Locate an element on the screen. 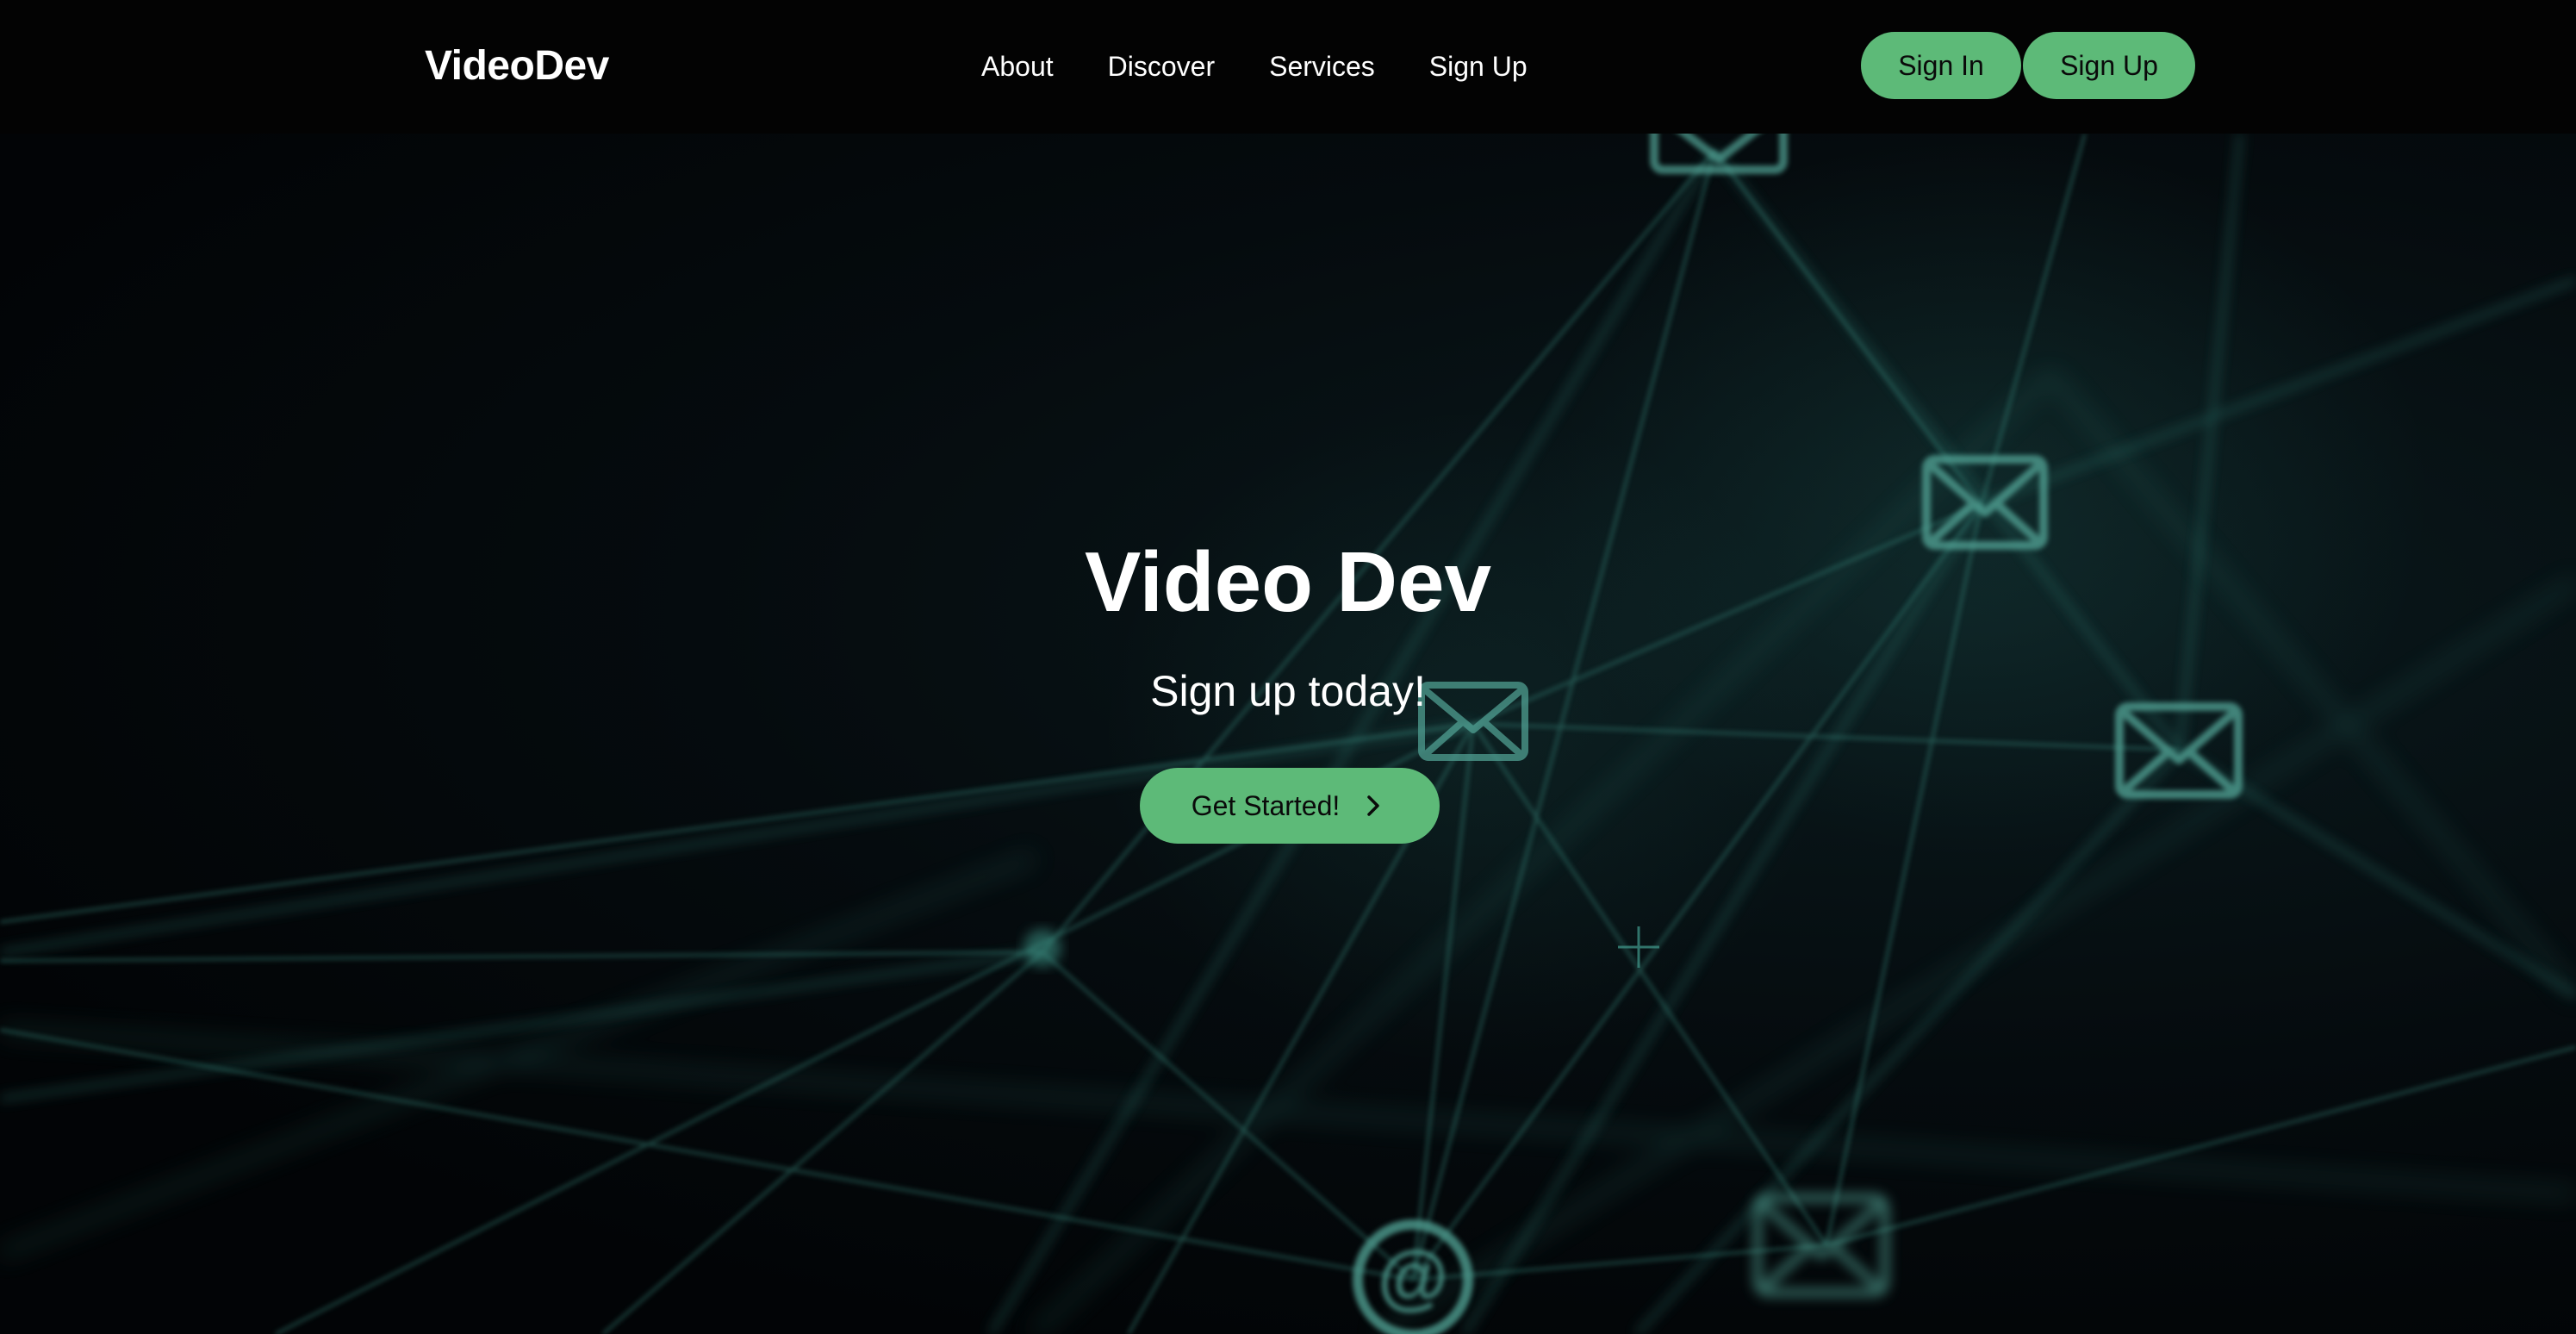  nav-link-services: Services is located at coordinates (1322, 66).